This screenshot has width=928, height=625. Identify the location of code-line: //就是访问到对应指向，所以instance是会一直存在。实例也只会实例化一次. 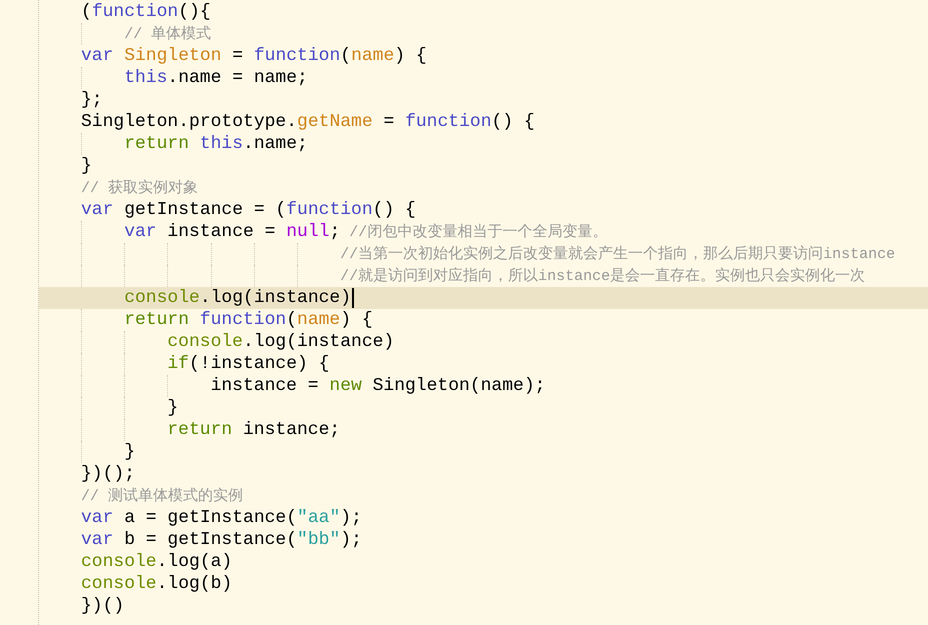
(603, 276).